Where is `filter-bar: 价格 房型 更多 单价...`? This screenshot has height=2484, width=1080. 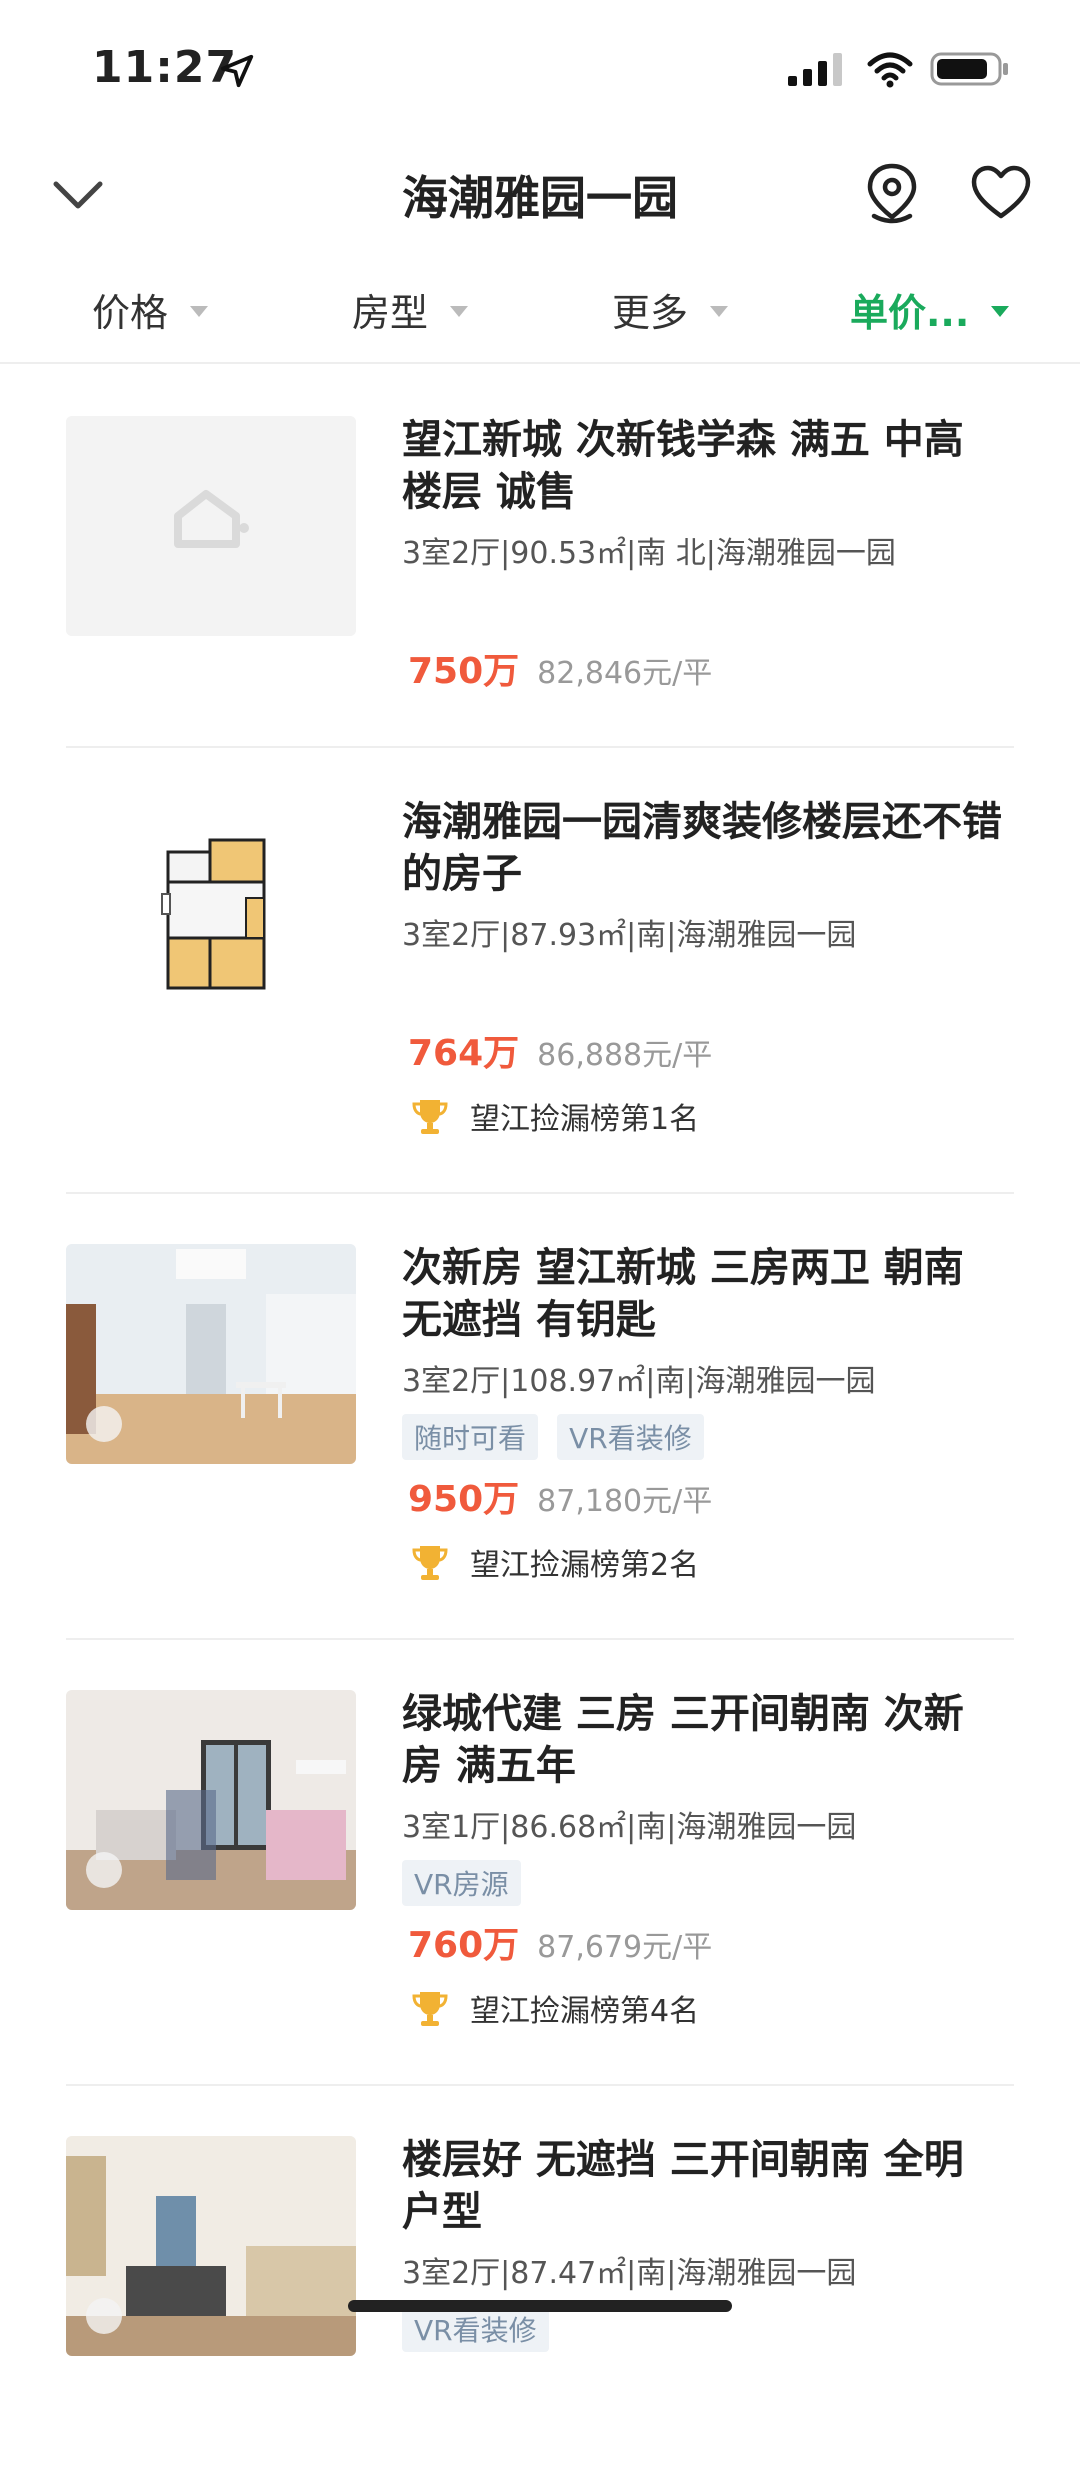 filter-bar: 价格 房型 更多 单价... is located at coordinates (540, 317).